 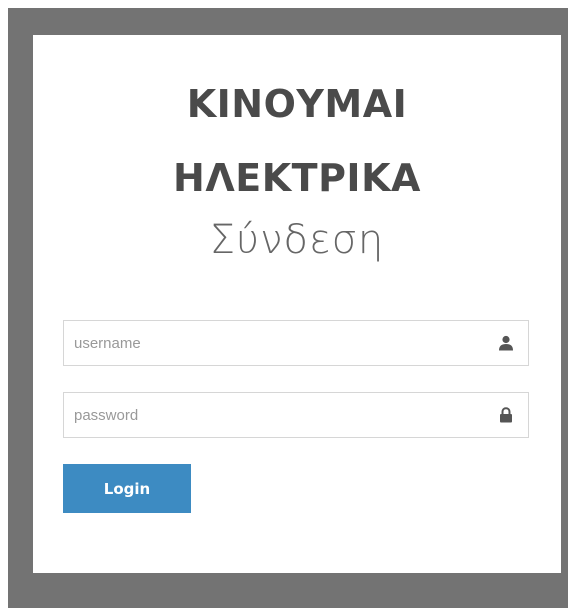 I want to click on brand-title-line-2: ΗΛΕΚΤΡΙΚΑ, so click(x=297, y=178).